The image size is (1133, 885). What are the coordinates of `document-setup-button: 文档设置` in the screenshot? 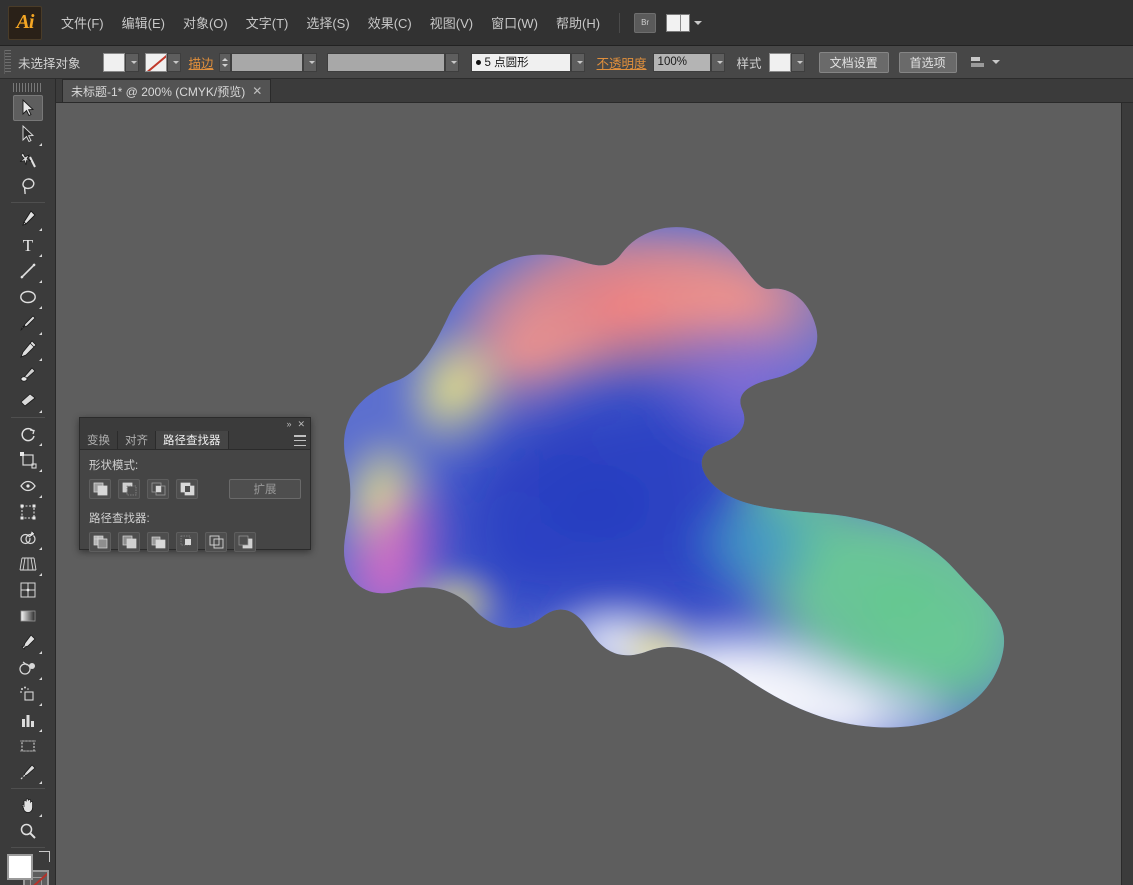 It's located at (853, 62).